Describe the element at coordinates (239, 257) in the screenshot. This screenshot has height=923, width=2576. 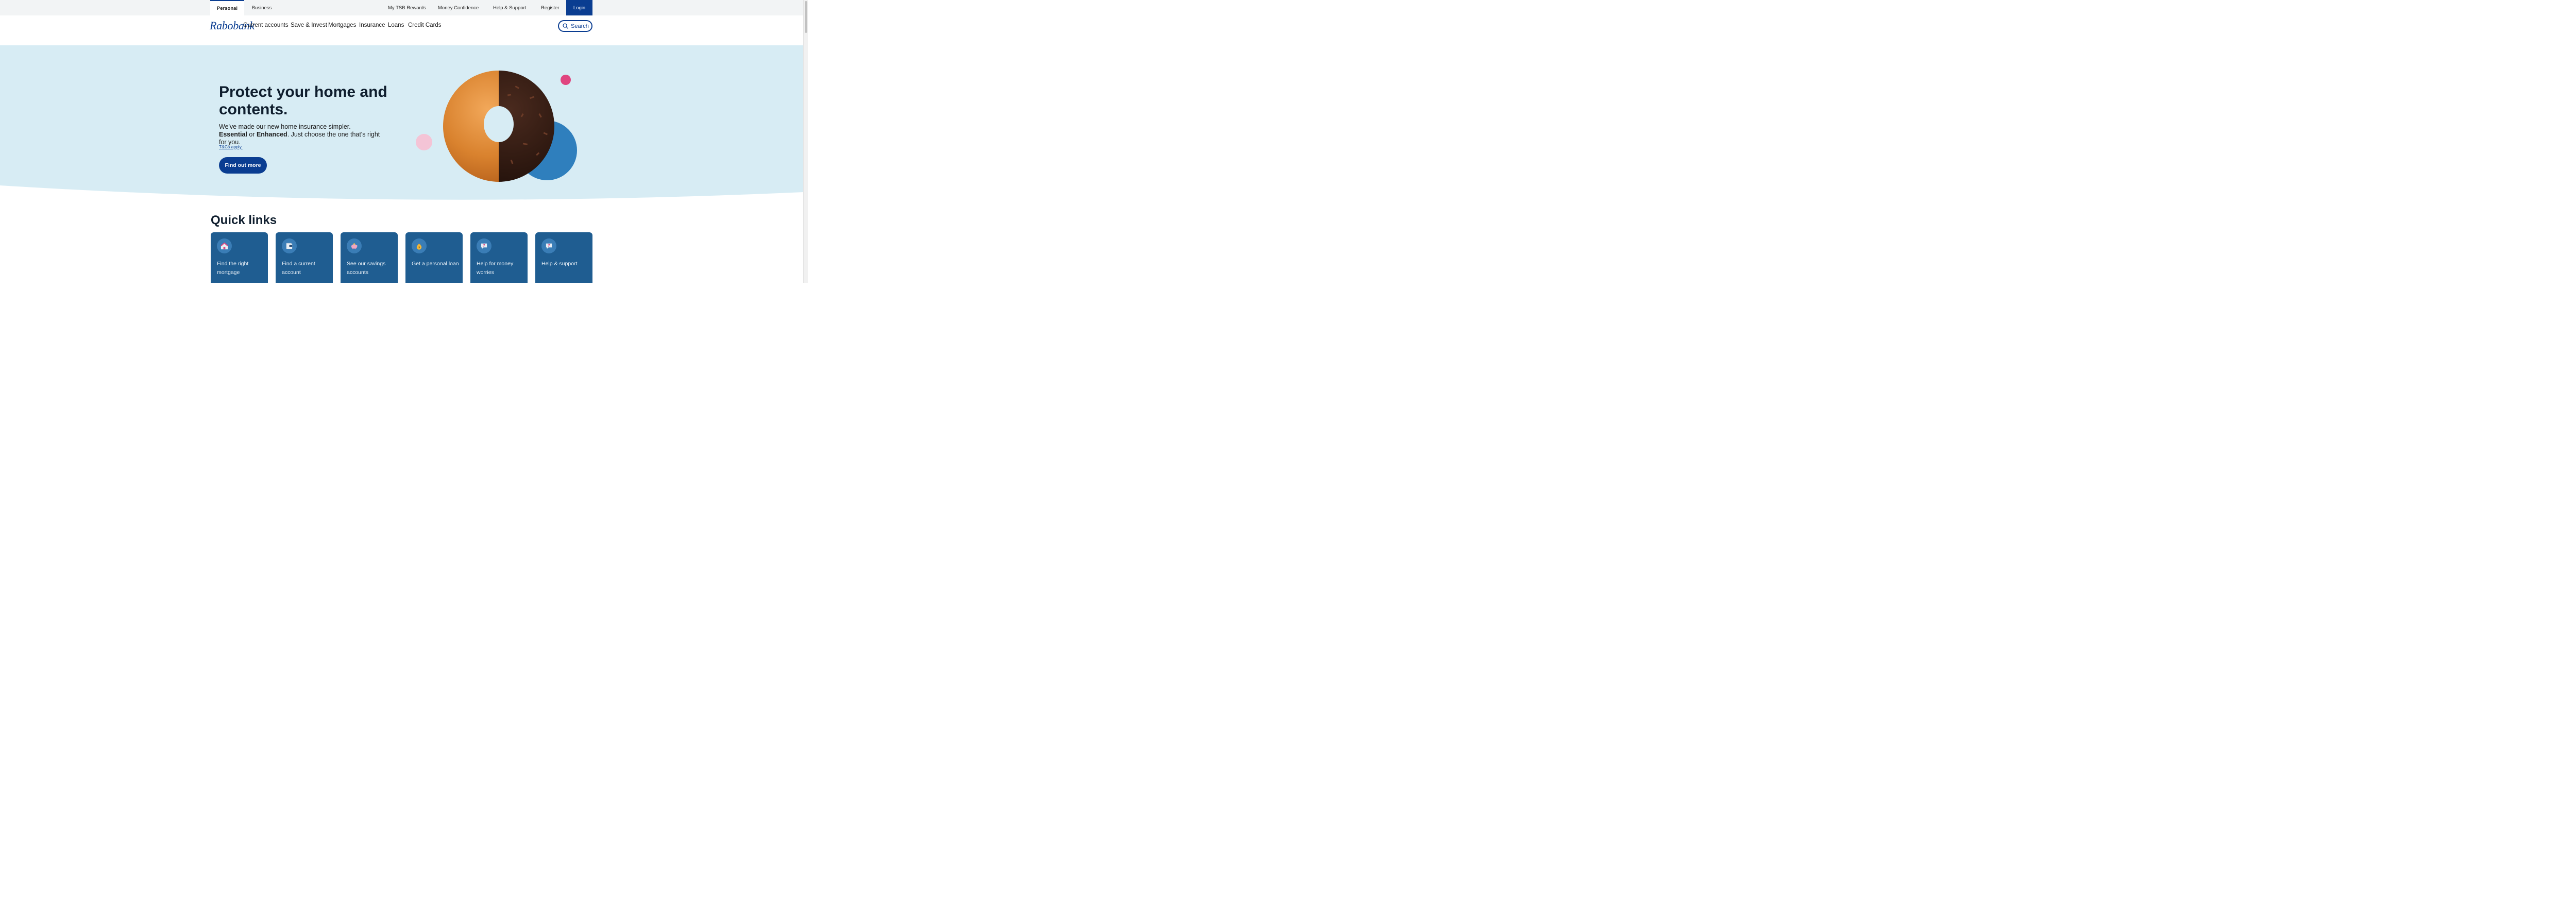
I see `quick-link-mortgage: Find the right mortgage` at that location.